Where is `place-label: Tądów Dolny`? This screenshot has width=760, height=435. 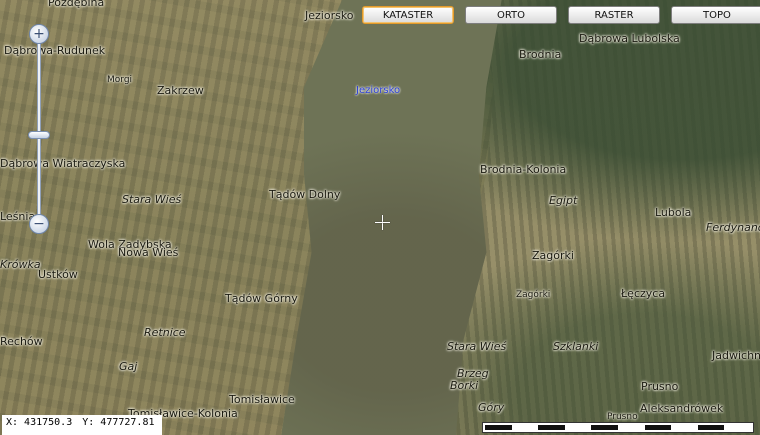
place-label: Tądów Dolny is located at coordinates (305, 194).